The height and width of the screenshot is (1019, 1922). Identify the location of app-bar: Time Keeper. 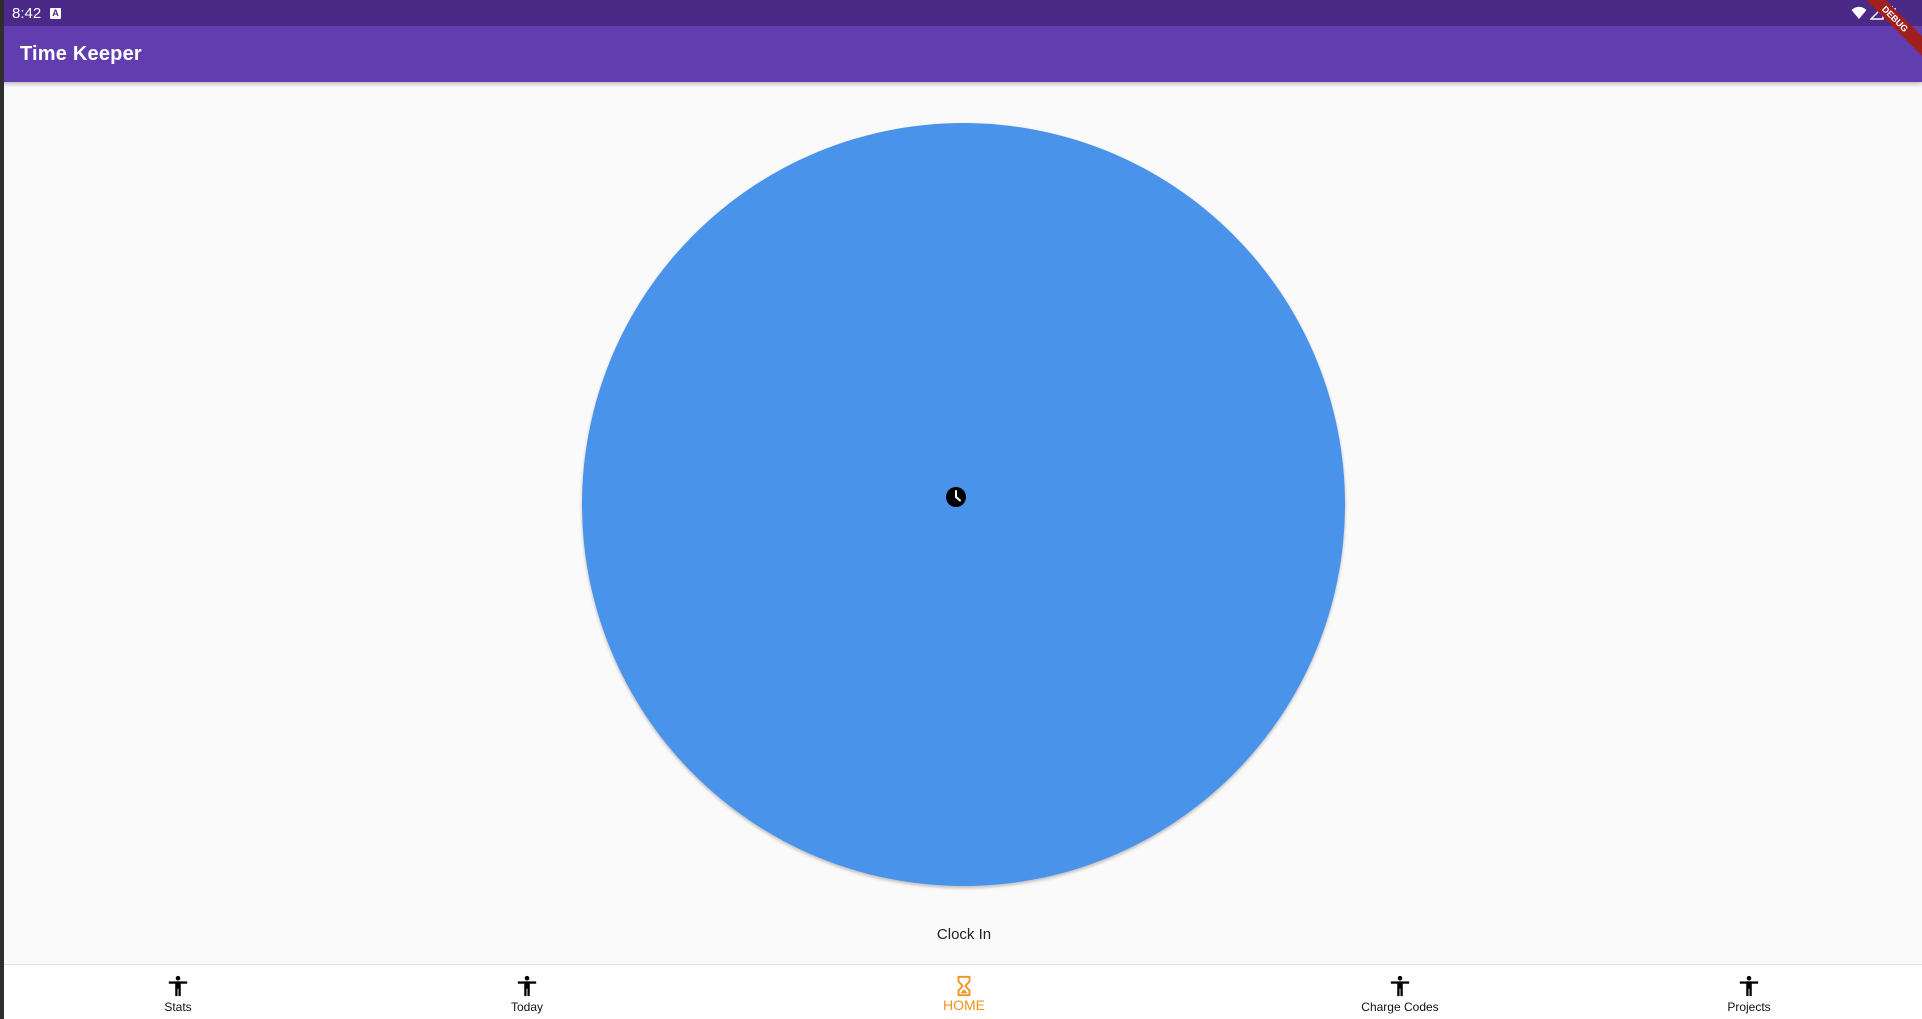
(961, 54).